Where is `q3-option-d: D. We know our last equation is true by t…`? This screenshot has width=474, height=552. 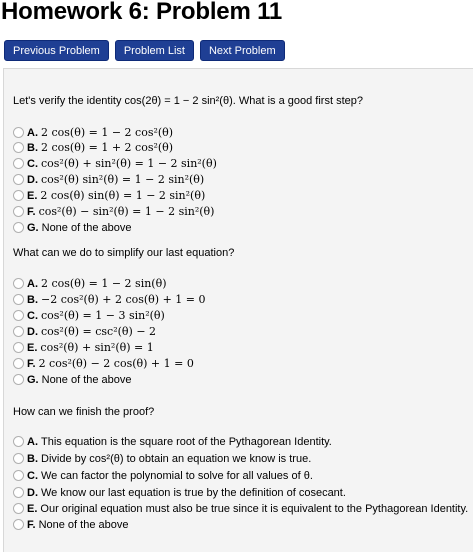 q3-option-d: D. We know our last equation is true by t… is located at coordinates (179, 492).